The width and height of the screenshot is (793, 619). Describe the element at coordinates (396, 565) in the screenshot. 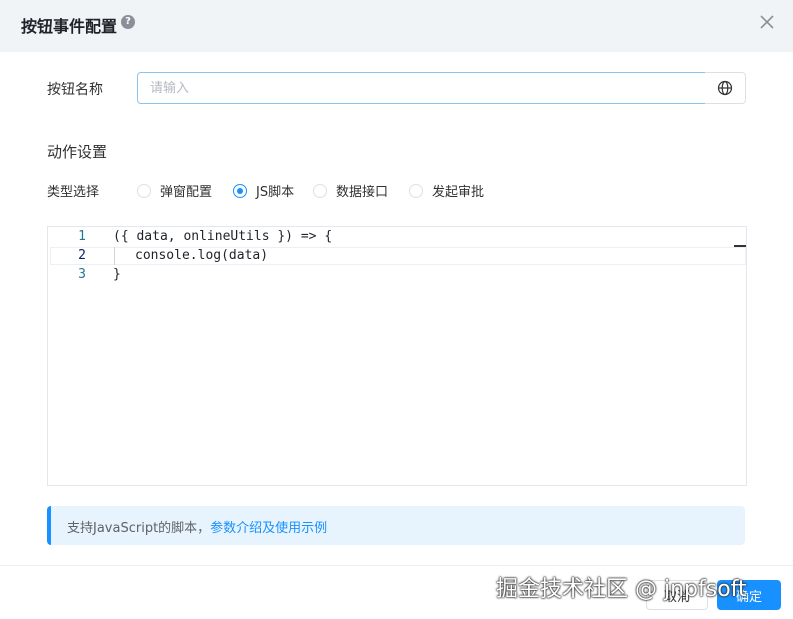

I see `footer-divider` at that location.